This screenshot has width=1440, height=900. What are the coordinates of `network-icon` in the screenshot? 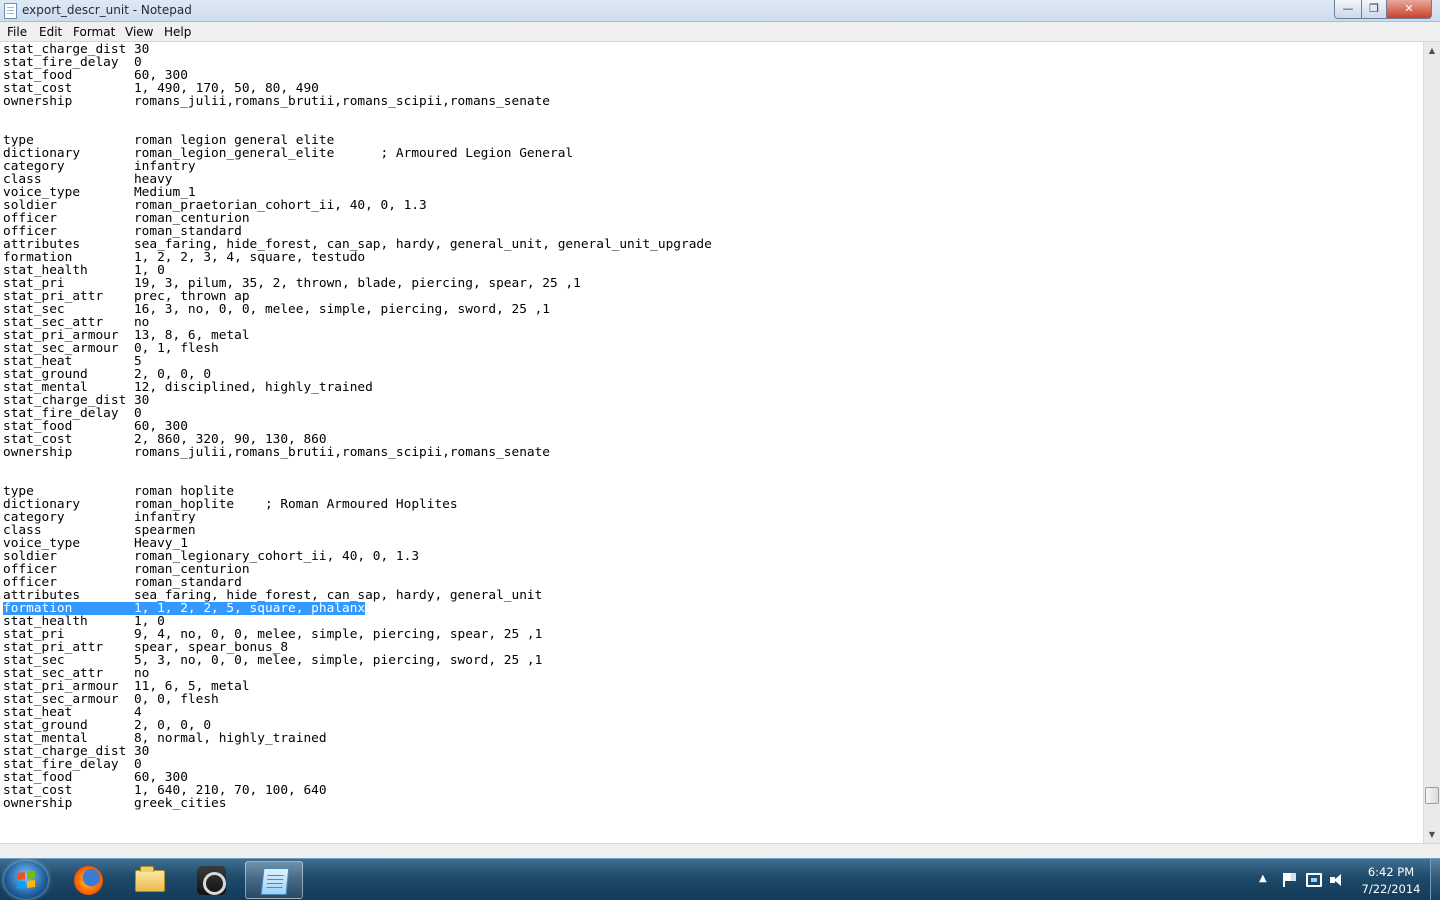 It's located at (1314, 880).